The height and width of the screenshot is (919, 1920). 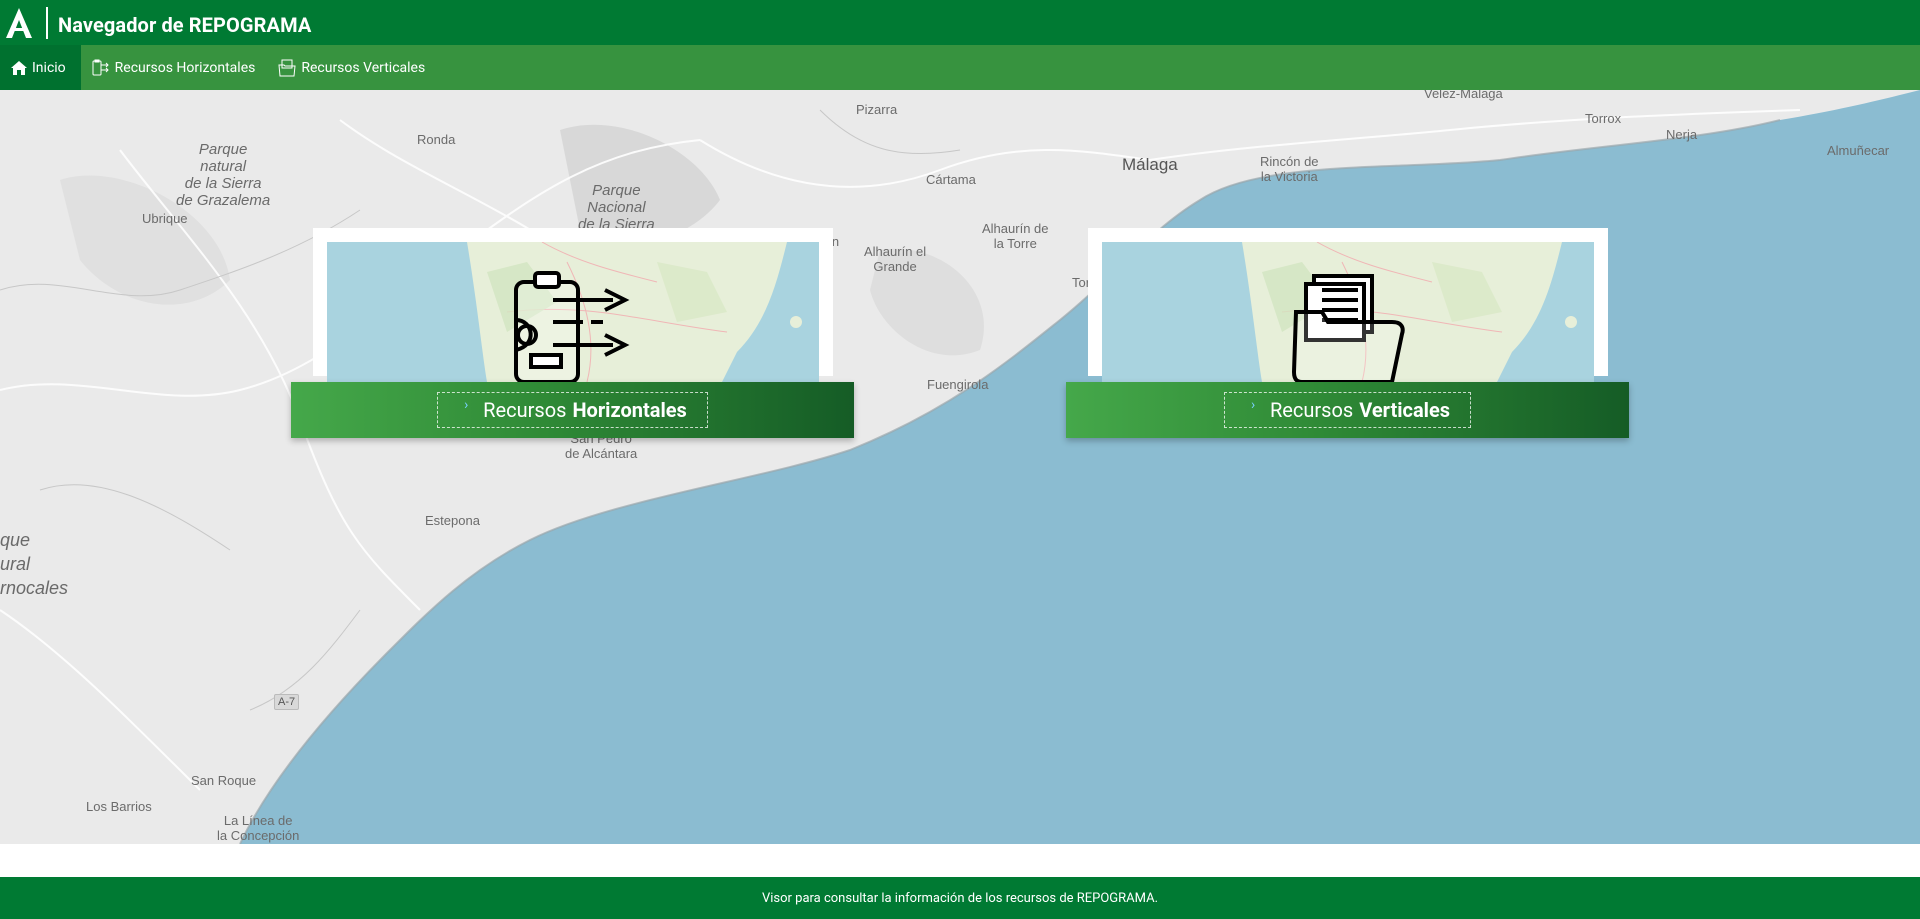 What do you see at coordinates (958, 384) in the screenshot?
I see `map-label: Fuengirola` at bounding box center [958, 384].